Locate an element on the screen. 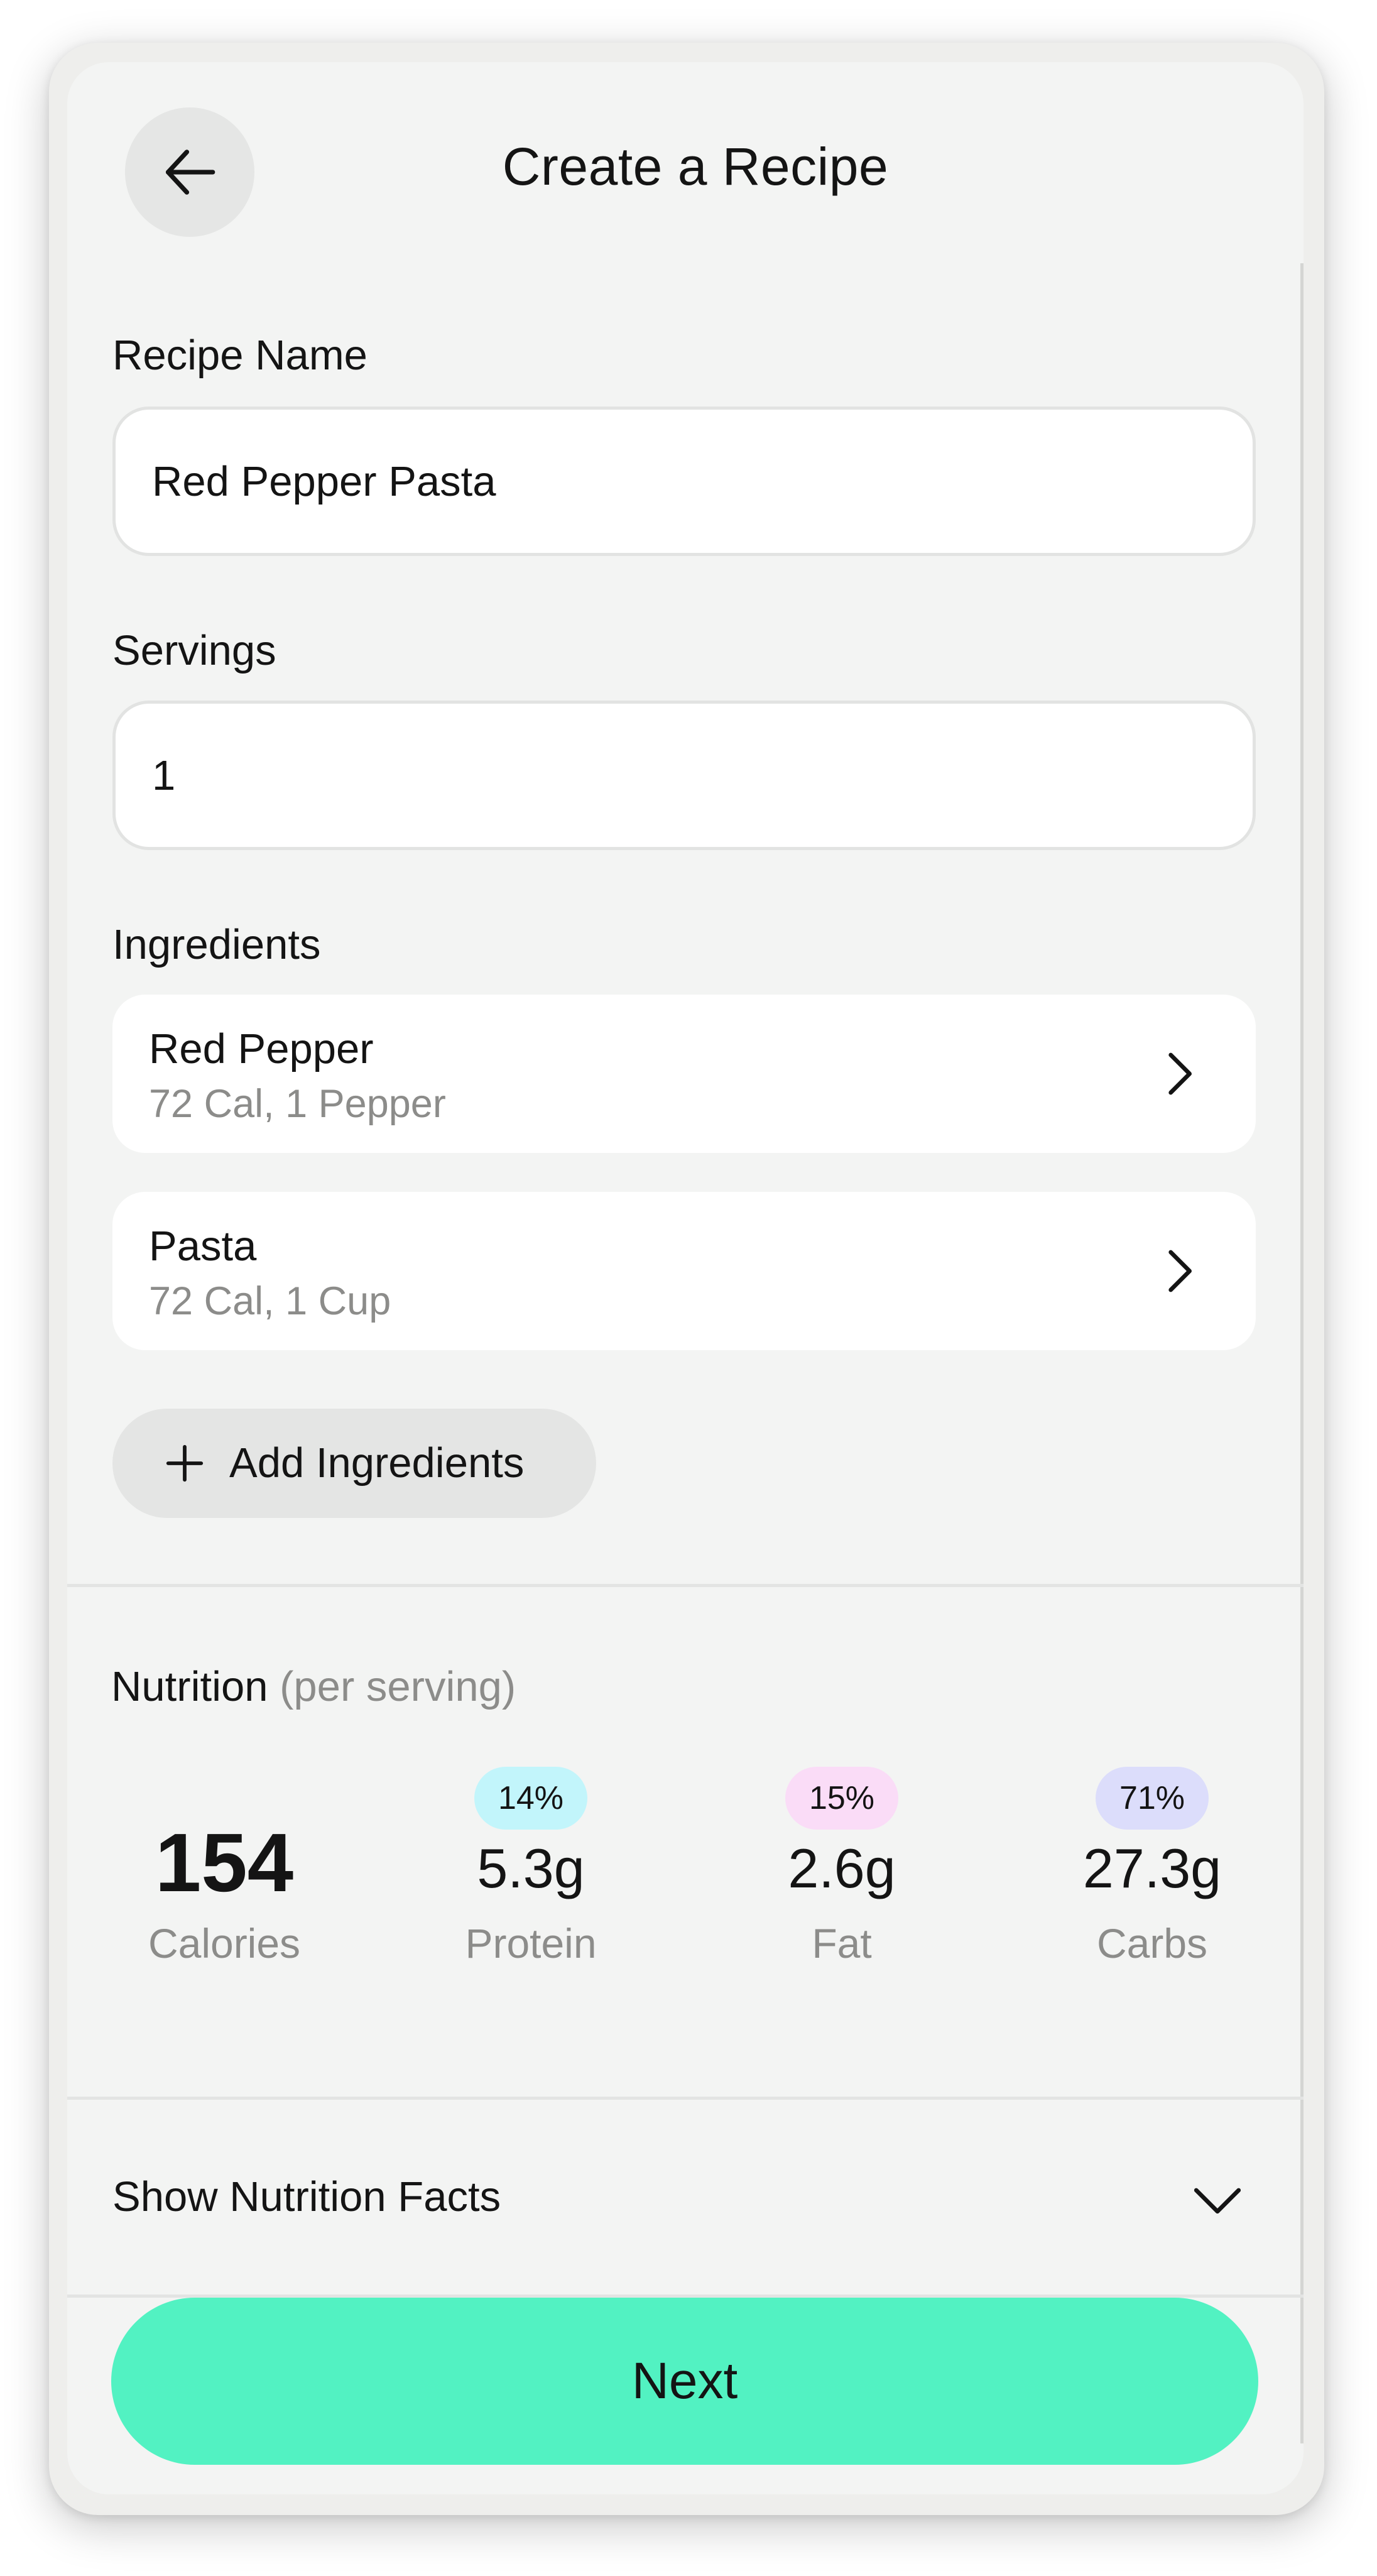 The image size is (1377, 2576). page-title: Create a Recipe is located at coordinates (696, 166).